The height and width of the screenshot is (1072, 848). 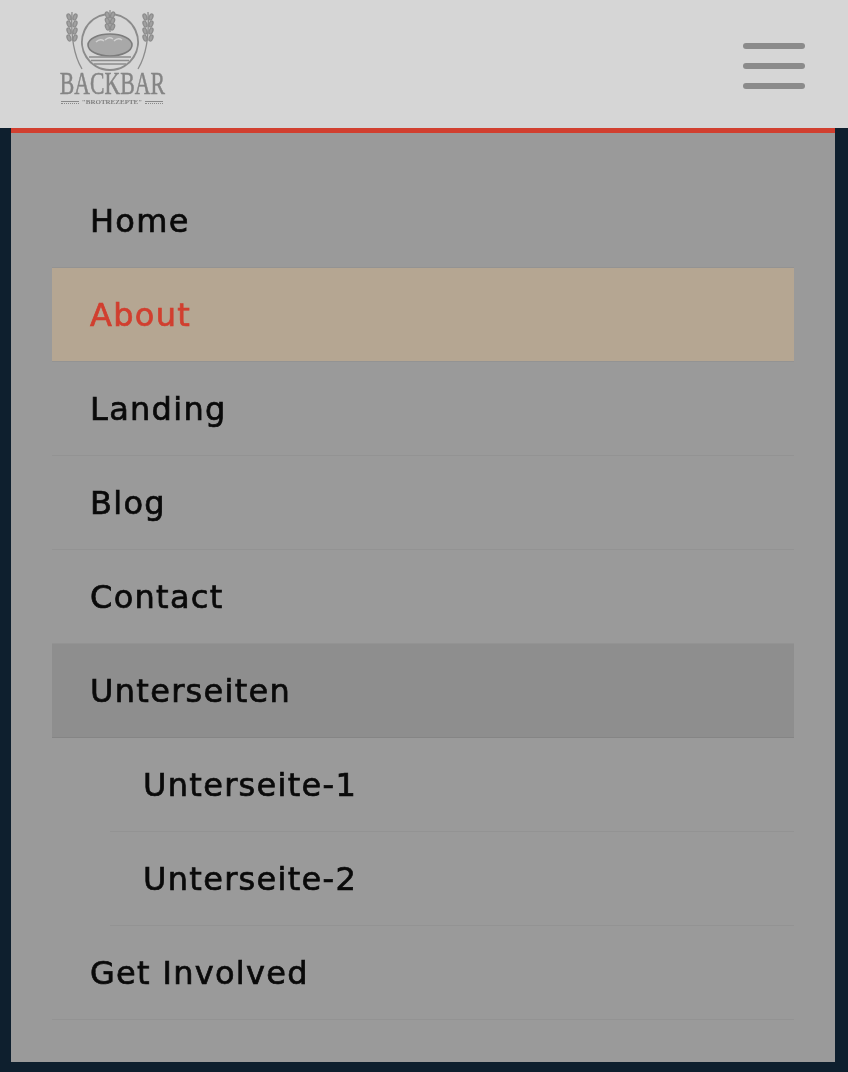 I want to click on menu-icon, so click(x=774, y=66).